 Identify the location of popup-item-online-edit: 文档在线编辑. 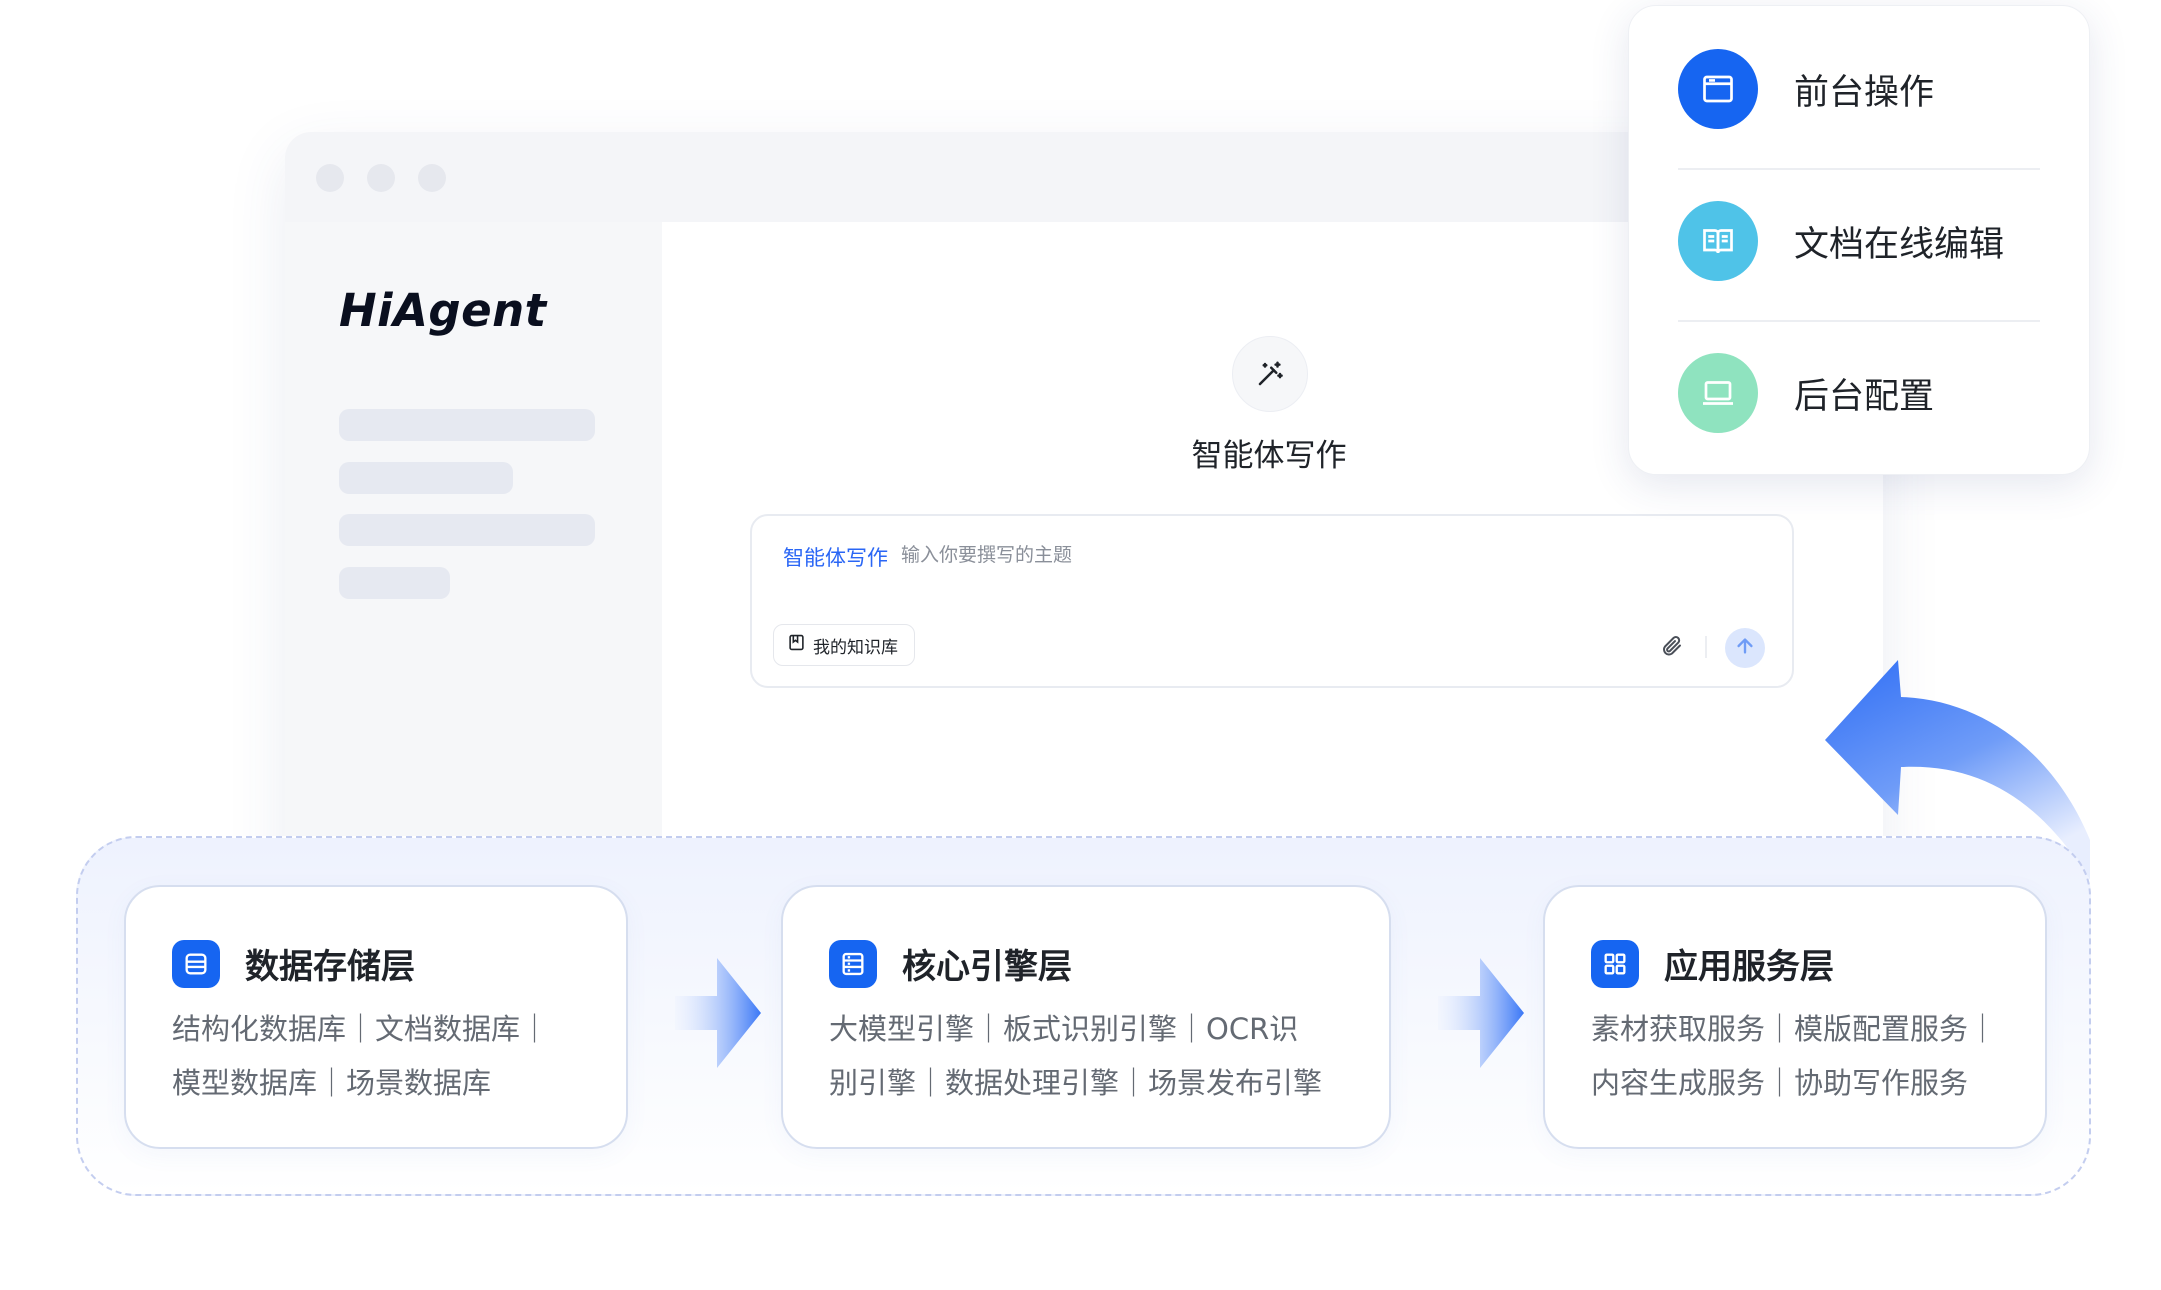
(1841, 241).